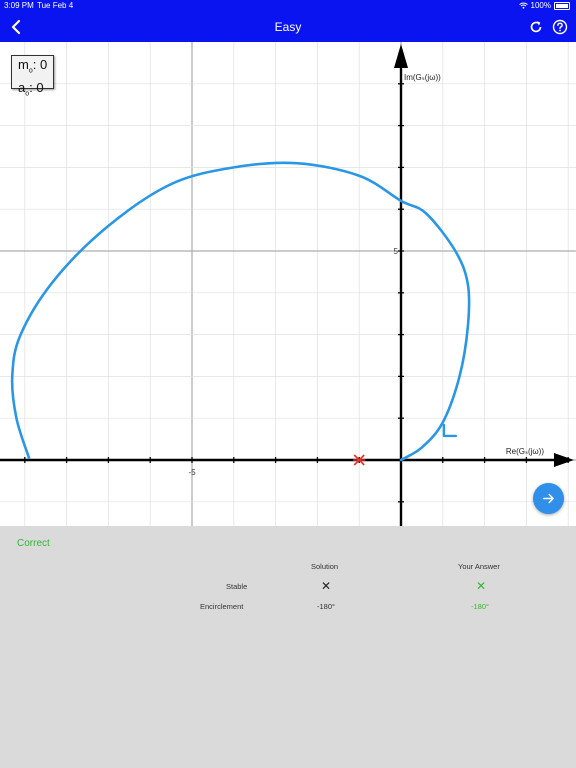 The image size is (576, 768). What do you see at coordinates (40, 64) in the screenshot?
I see `m-value: : 0` at bounding box center [40, 64].